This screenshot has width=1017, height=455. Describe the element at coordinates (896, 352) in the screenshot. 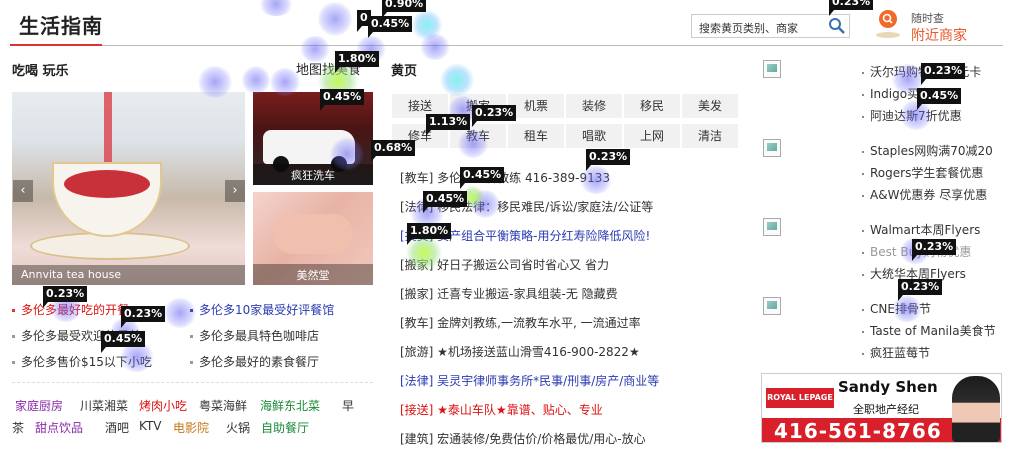

I see `deal-link: 疯狂蓝莓节` at that location.